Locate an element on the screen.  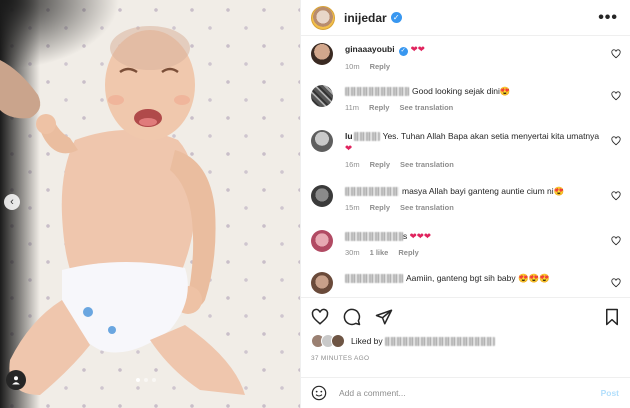
comment-time: 16m is located at coordinates (352, 164).